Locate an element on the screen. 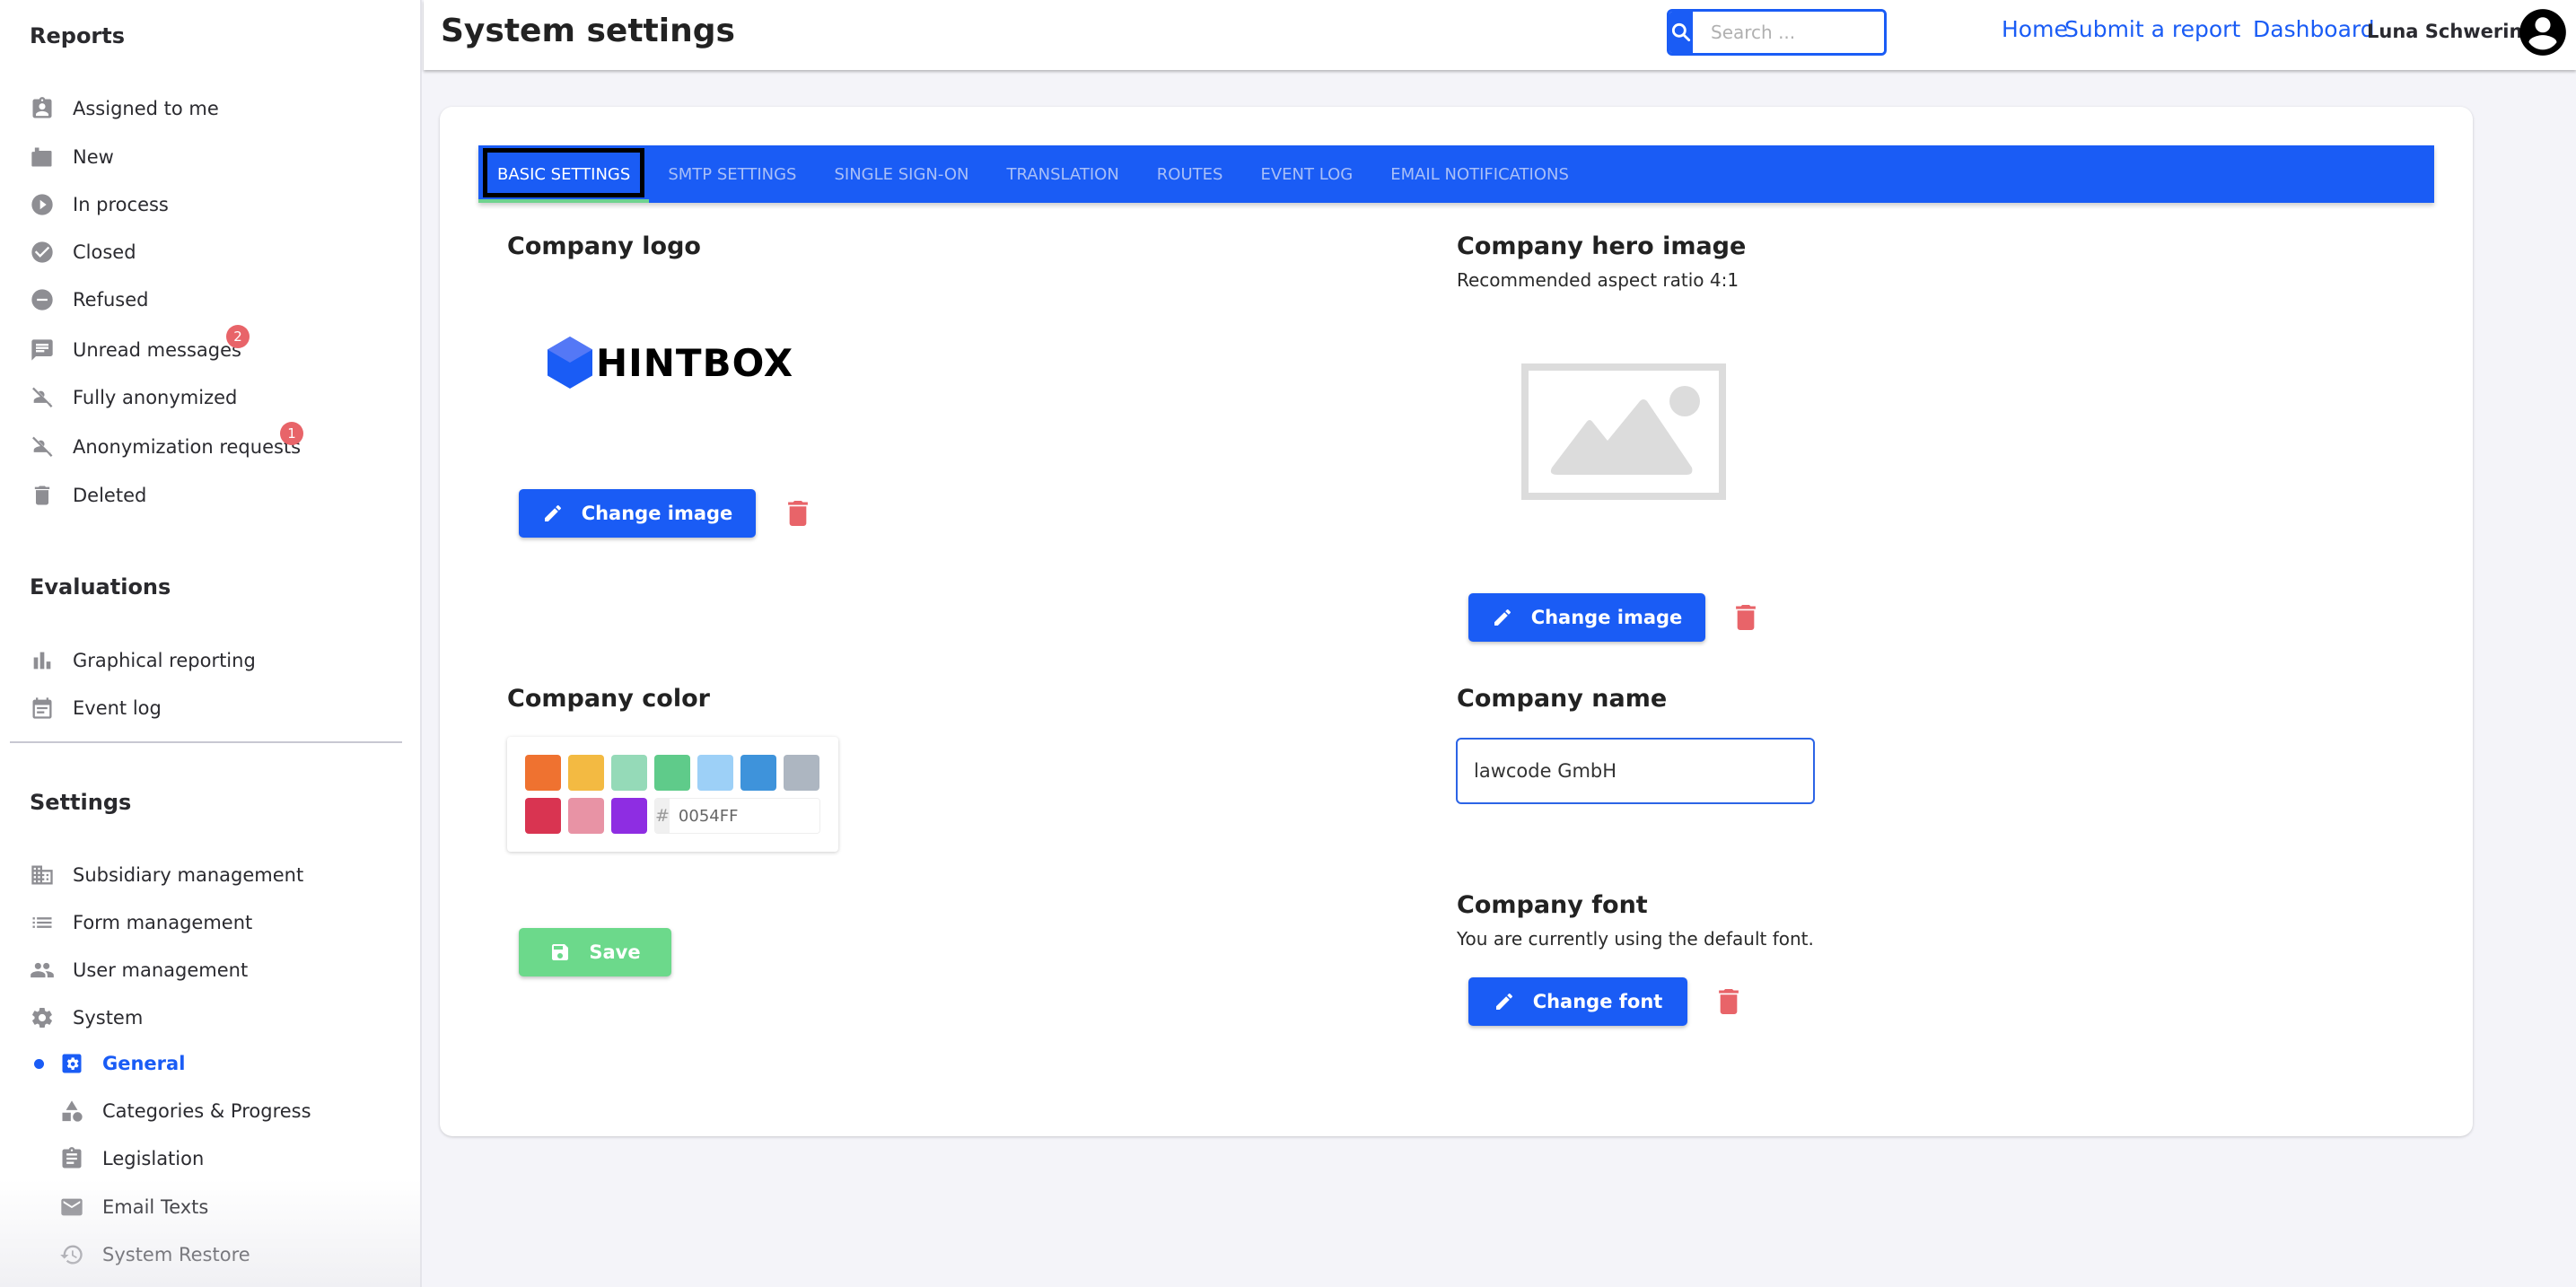  check-circle-icon is located at coordinates (42, 252).